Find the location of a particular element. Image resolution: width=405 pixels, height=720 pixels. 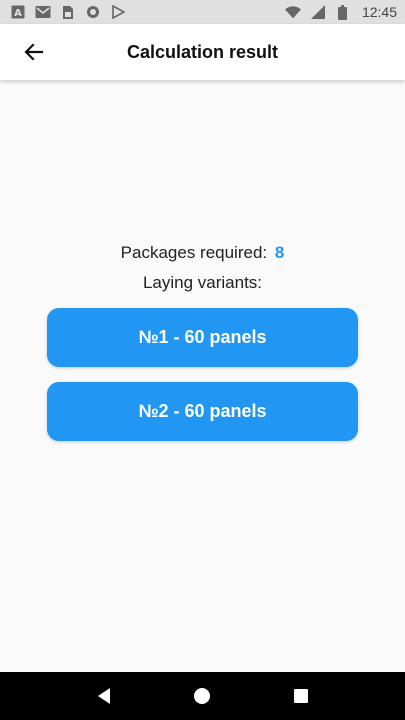

status-bar-system: 12:45 is located at coordinates (340, 12).